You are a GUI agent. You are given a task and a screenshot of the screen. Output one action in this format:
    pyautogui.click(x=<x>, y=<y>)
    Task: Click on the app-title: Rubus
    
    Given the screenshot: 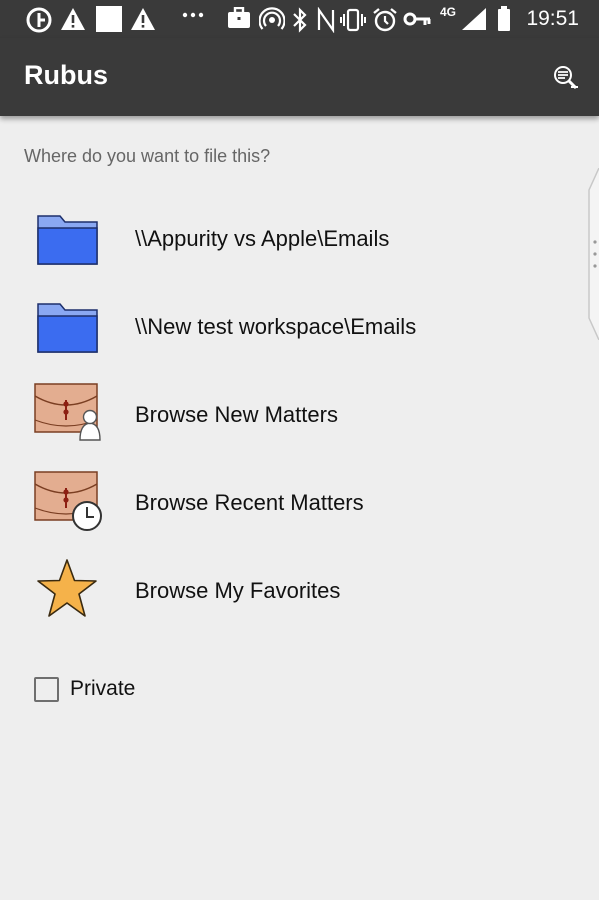 What is the action you would take?
    pyautogui.click(x=66, y=75)
    